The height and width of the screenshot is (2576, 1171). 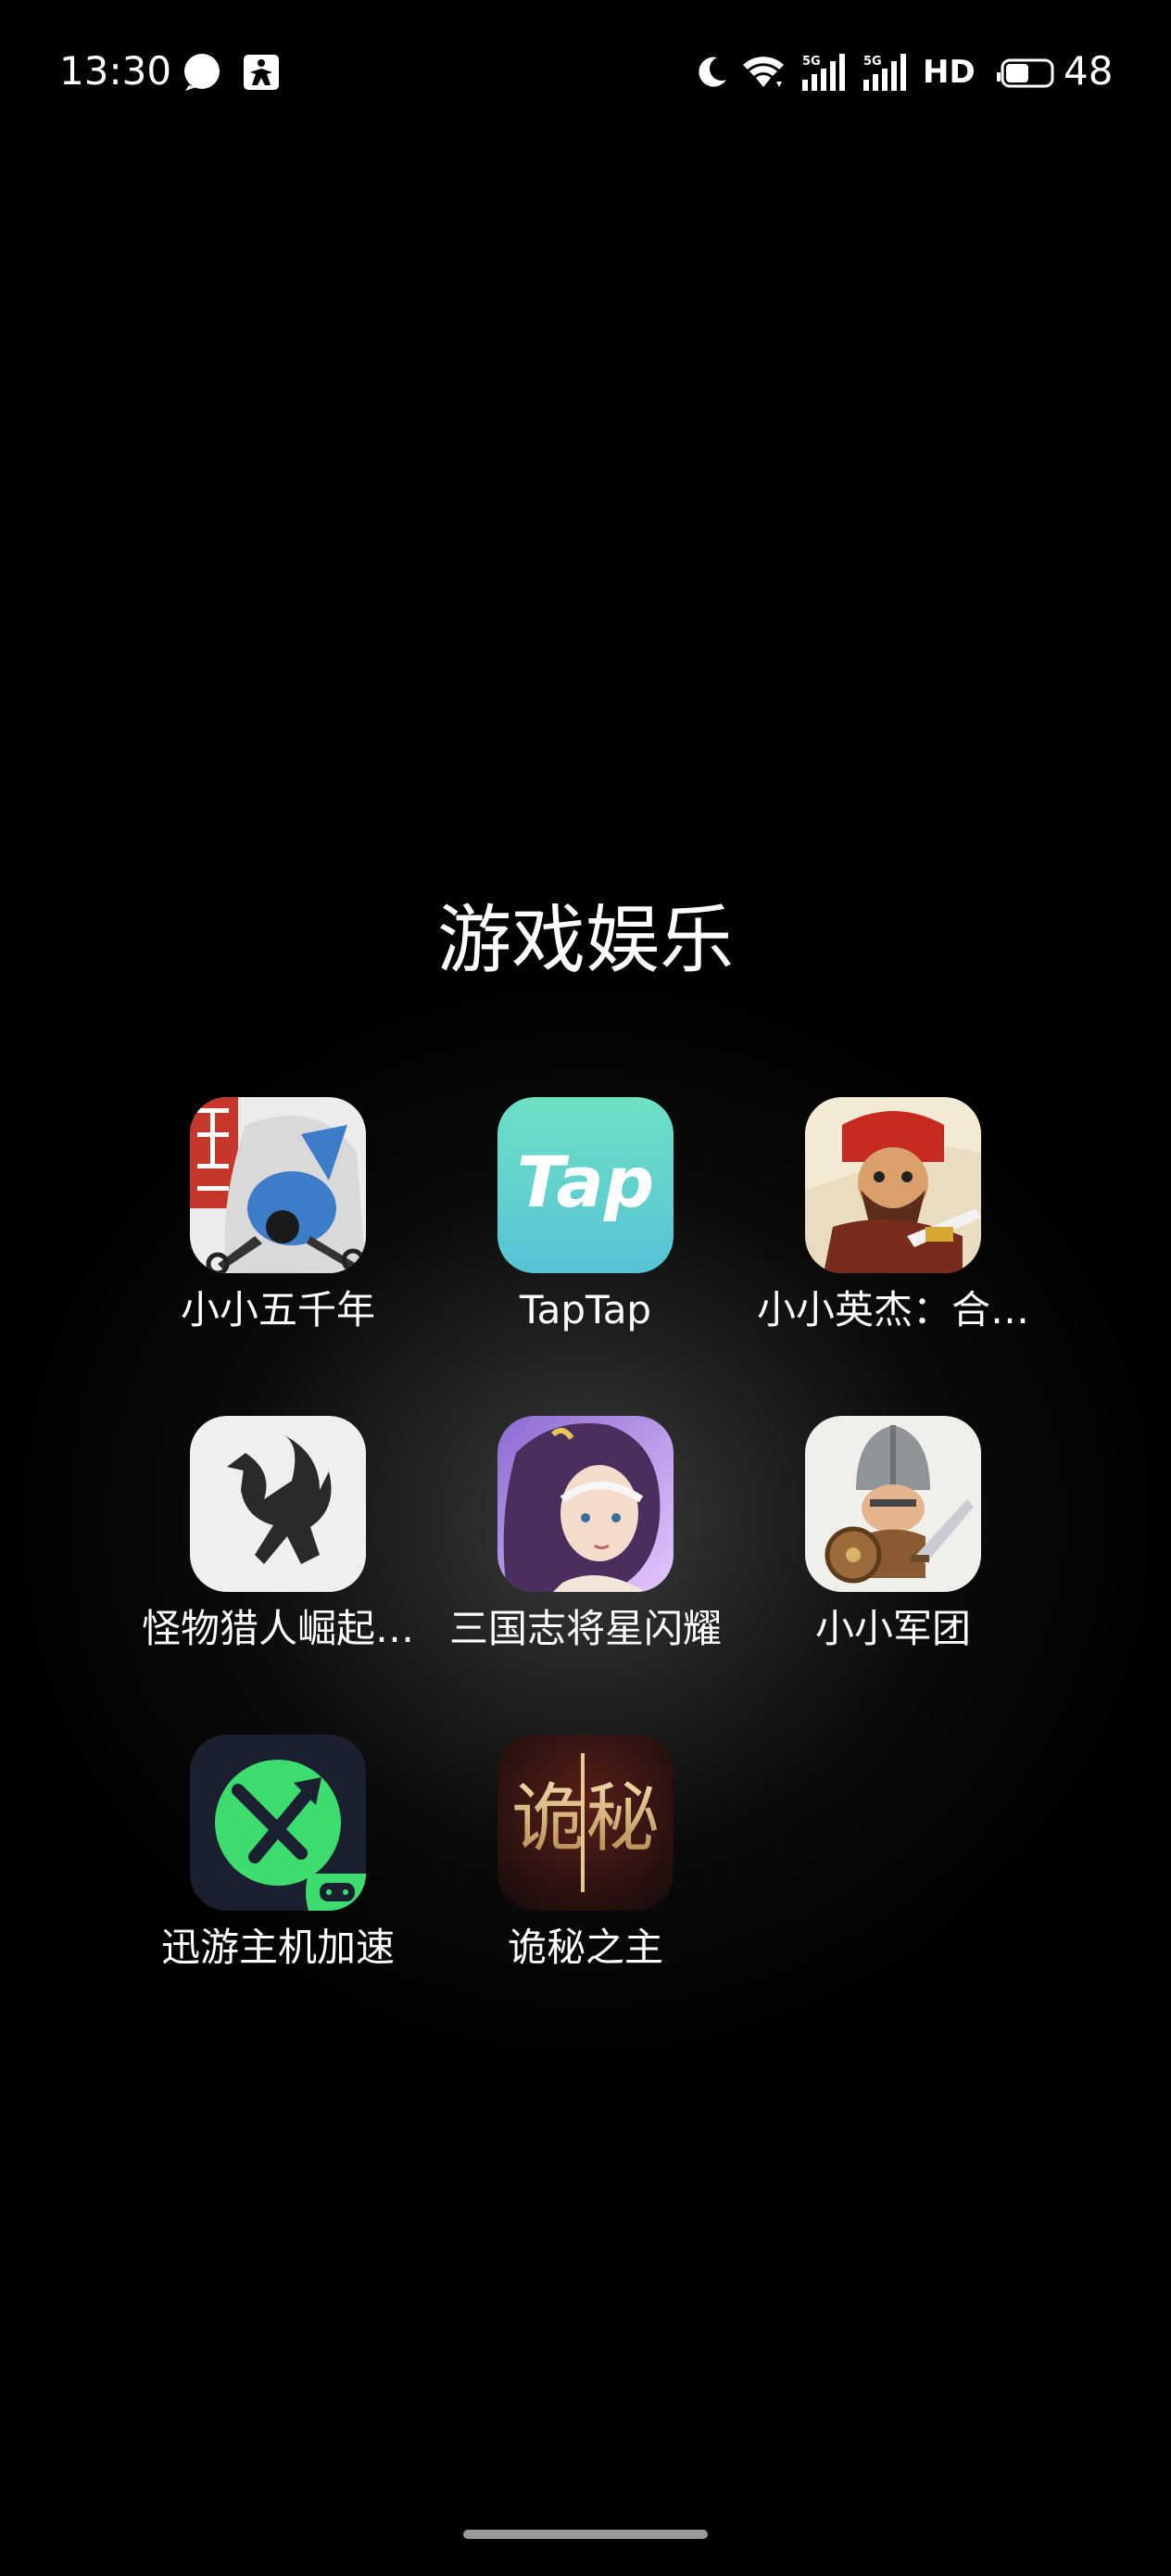 I want to click on app-sanguozhi: 三国志将星闪耀, so click(x=585, y=1550).